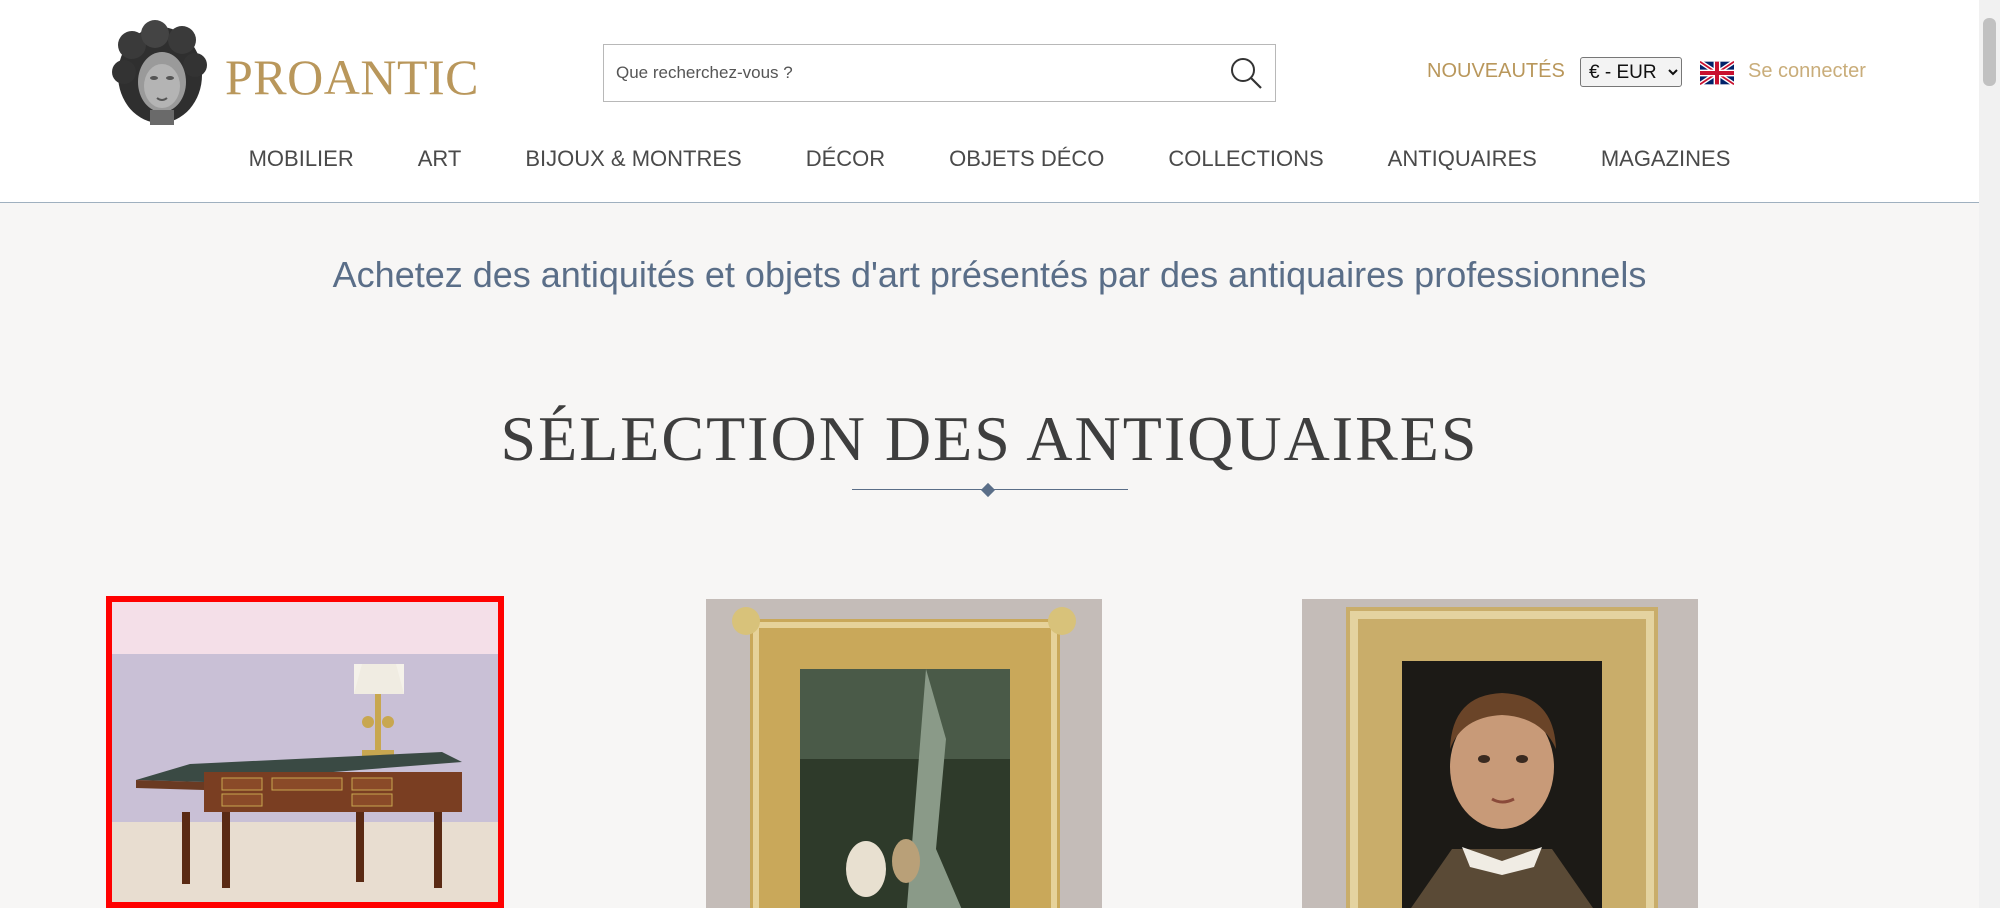 This screenshot has height=908, width=2000. Describe the element at coordinates (1989, 454) in the screenshot. I see `page-scrollbar` at that location.